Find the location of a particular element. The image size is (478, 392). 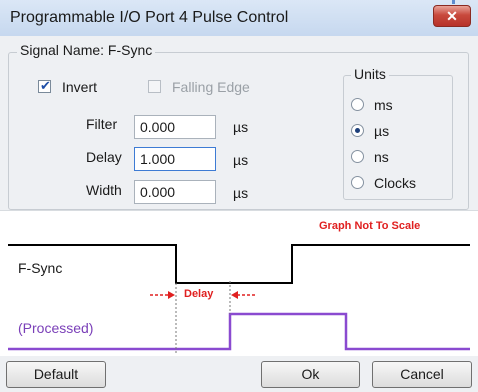

units-us-radio is located at coordinates (357, 130).